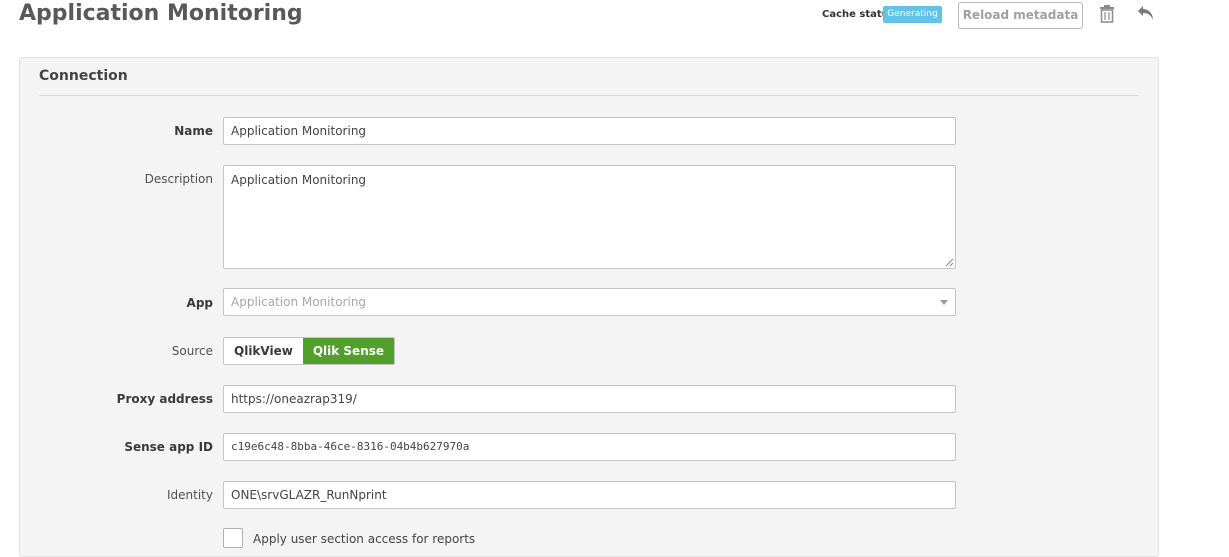 This screenshot has width=1229, height=557. Describe the element at coordinates (1020, 15) in the screenshot. I see `reload-metadata-button: Reload metadata` at that location.